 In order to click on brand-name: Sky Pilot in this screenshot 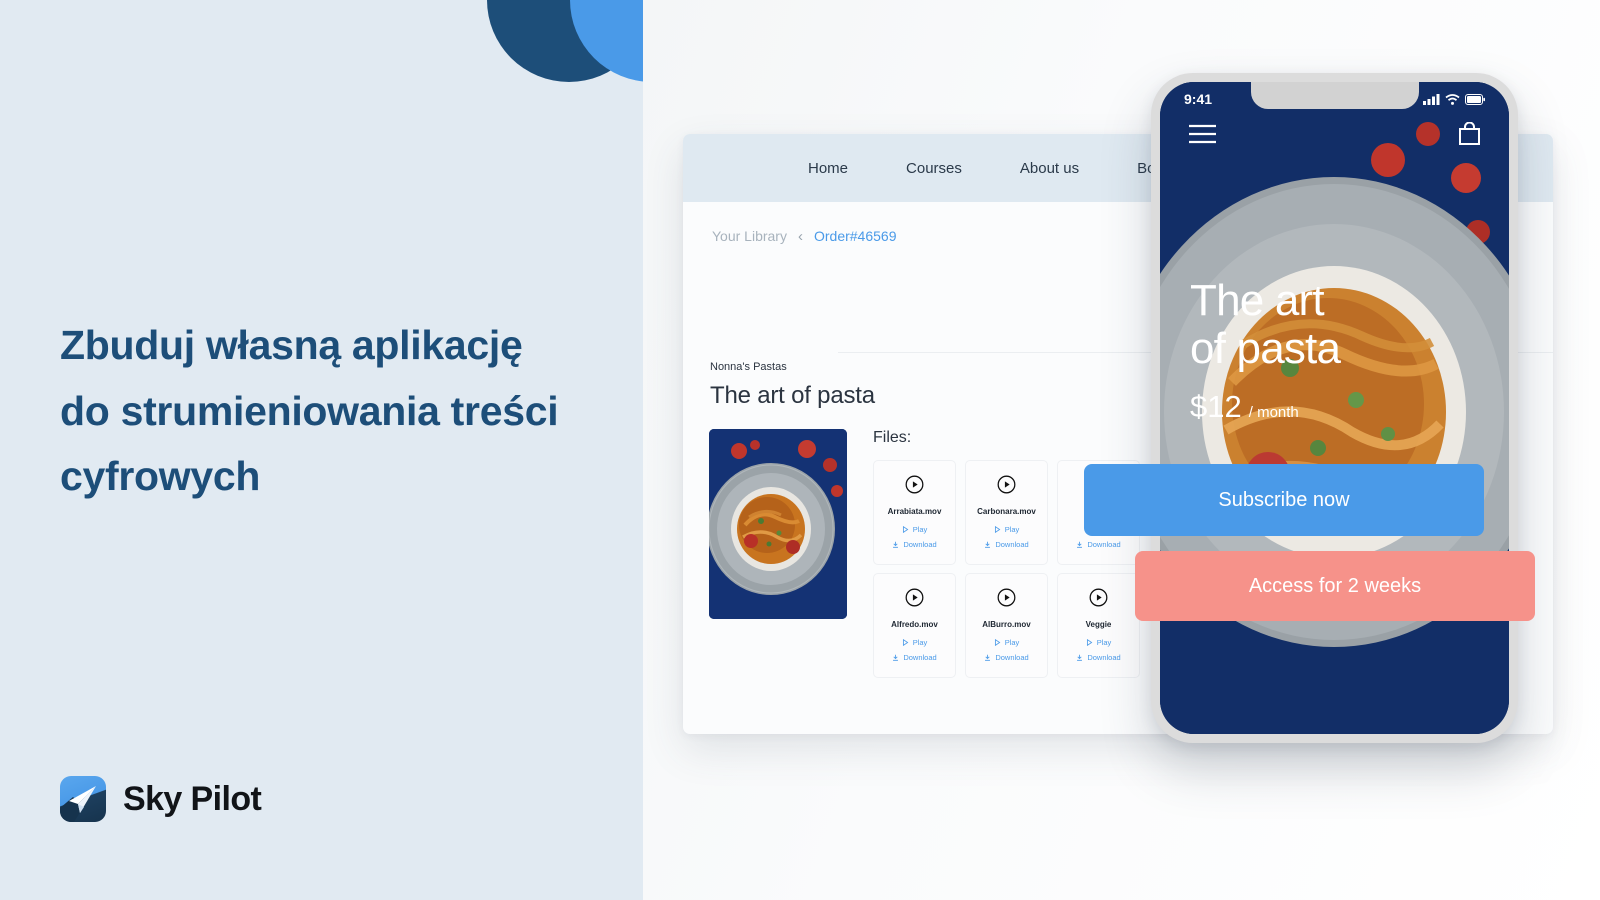, I will do `click(192, 798)`.